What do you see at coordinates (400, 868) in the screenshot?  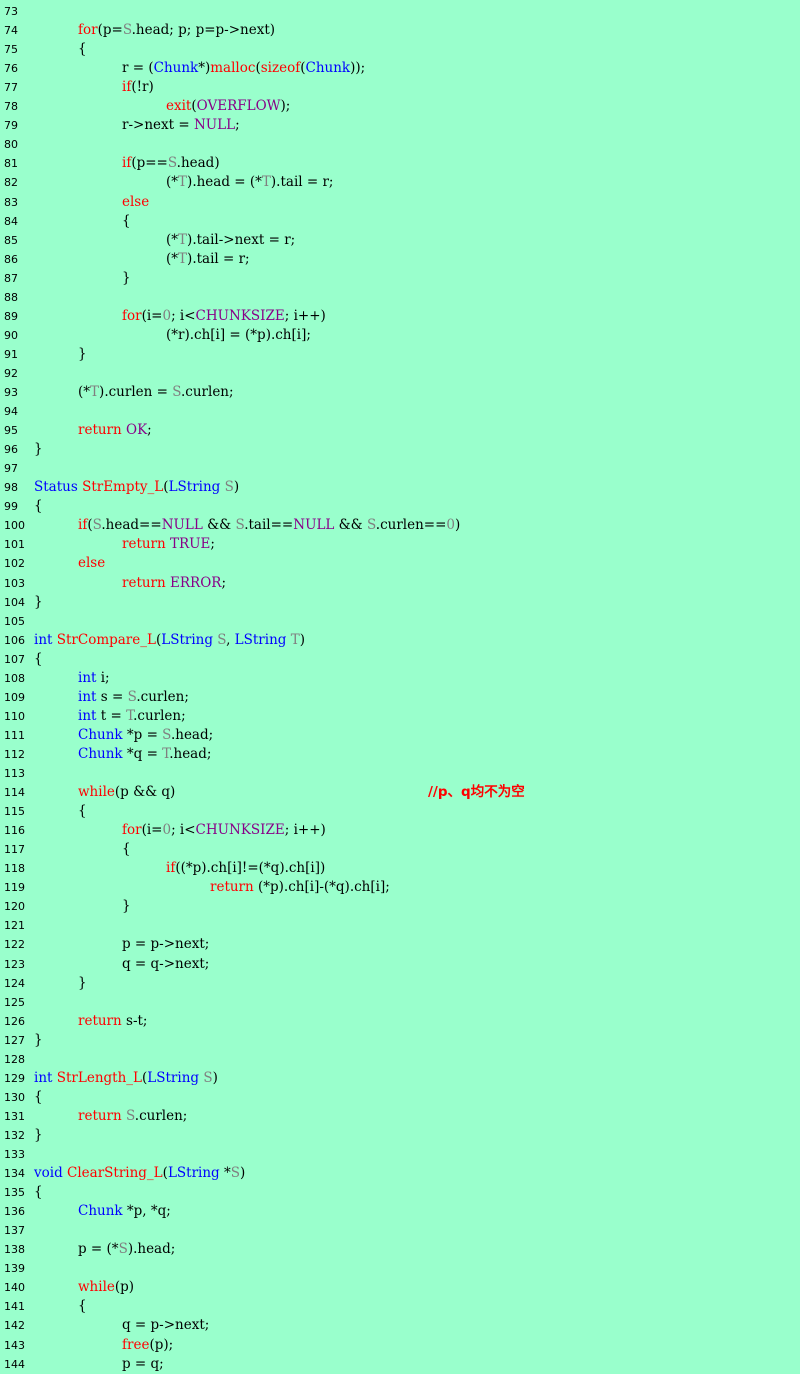 I see `code-line: 118 if((*p).ch[i]!=(*q).ch[i])` at bounding box center [400, 868].